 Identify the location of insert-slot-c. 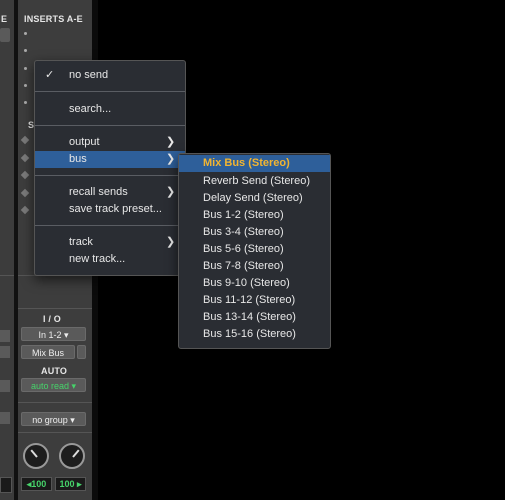
(25, 68).